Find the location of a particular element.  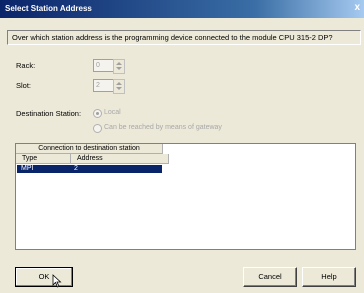

ok-button: OK is located at coordinates (44, 277).